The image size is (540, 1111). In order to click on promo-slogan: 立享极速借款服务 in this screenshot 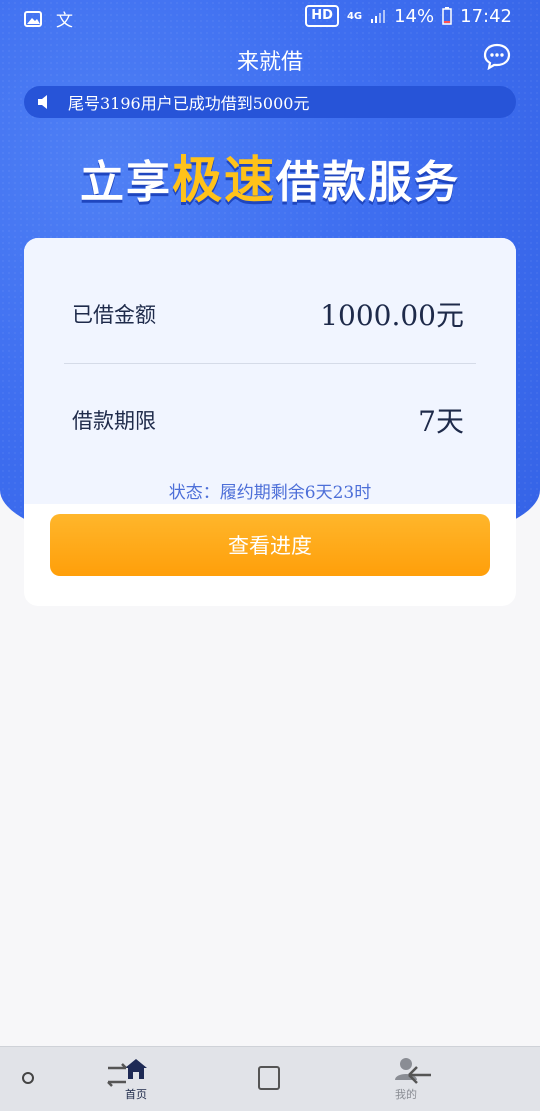, I will do `click(270, 176)`.